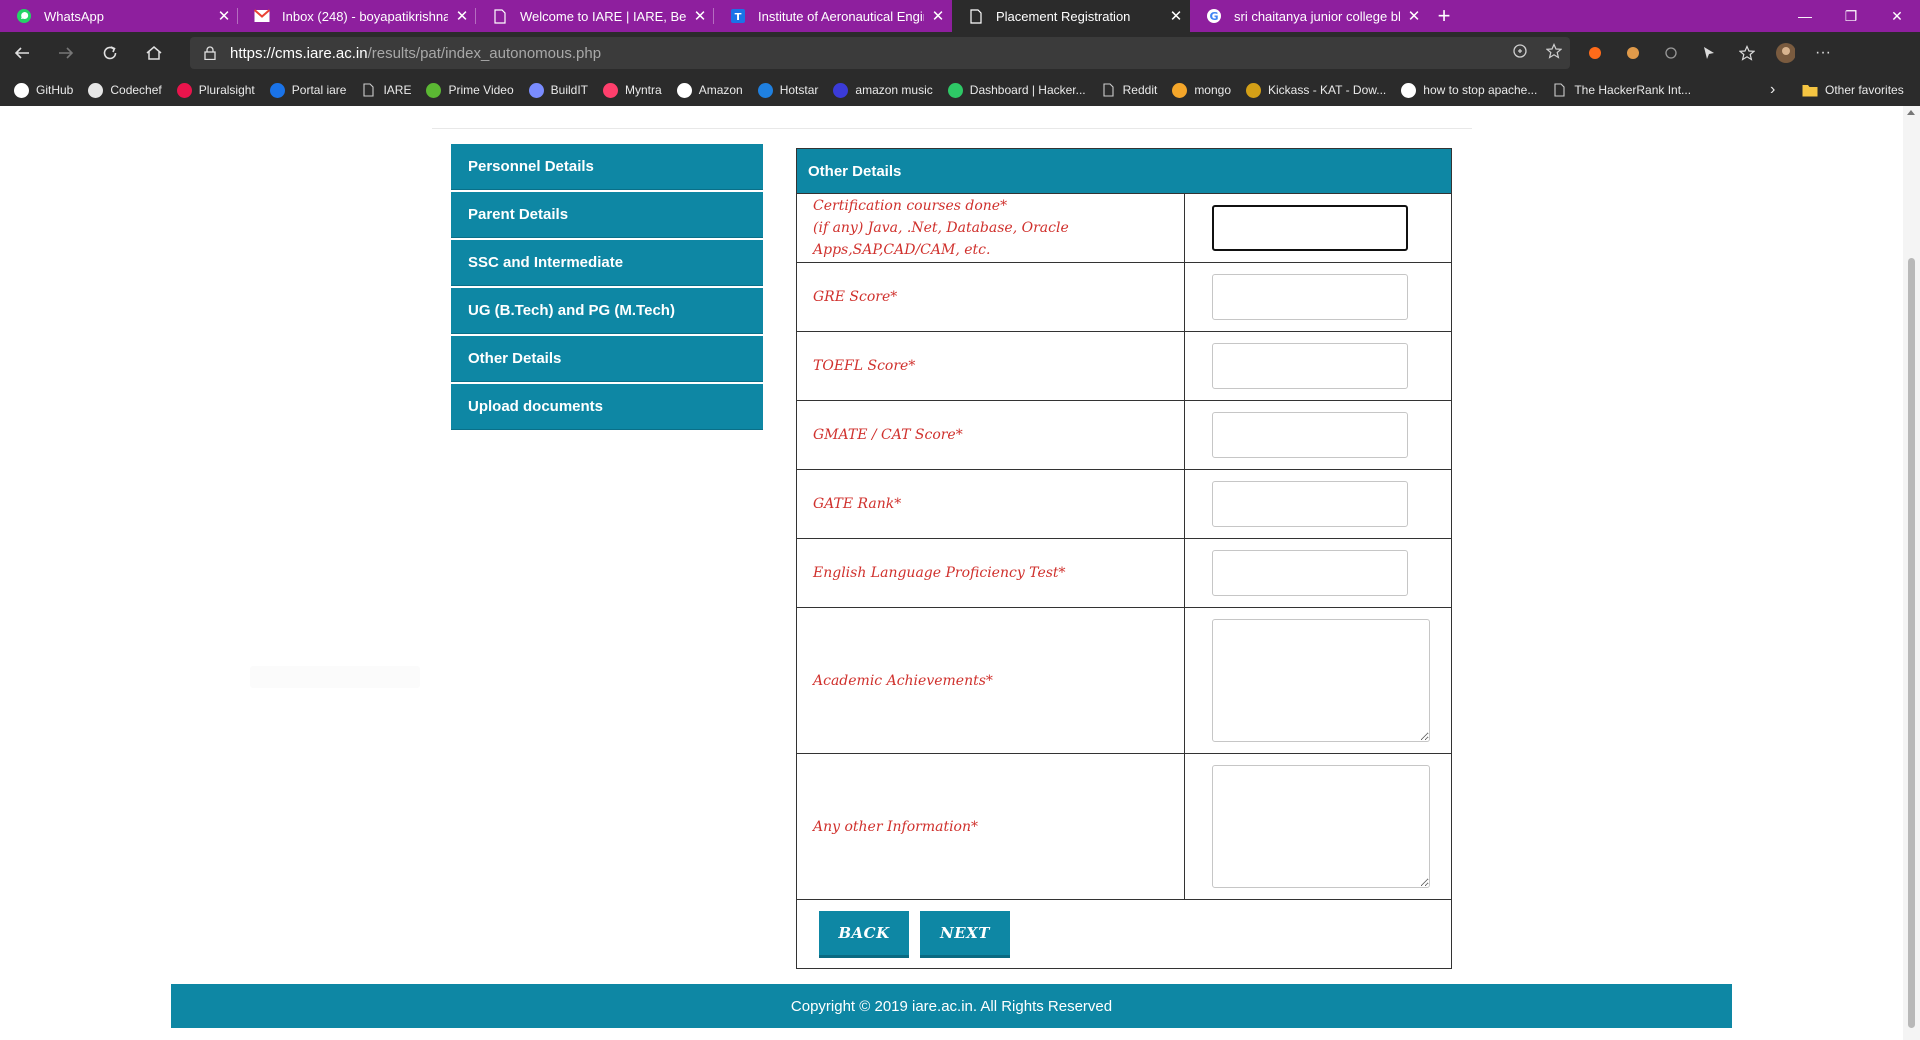  I want to click on next-button: NEXT, so click(965, 934).